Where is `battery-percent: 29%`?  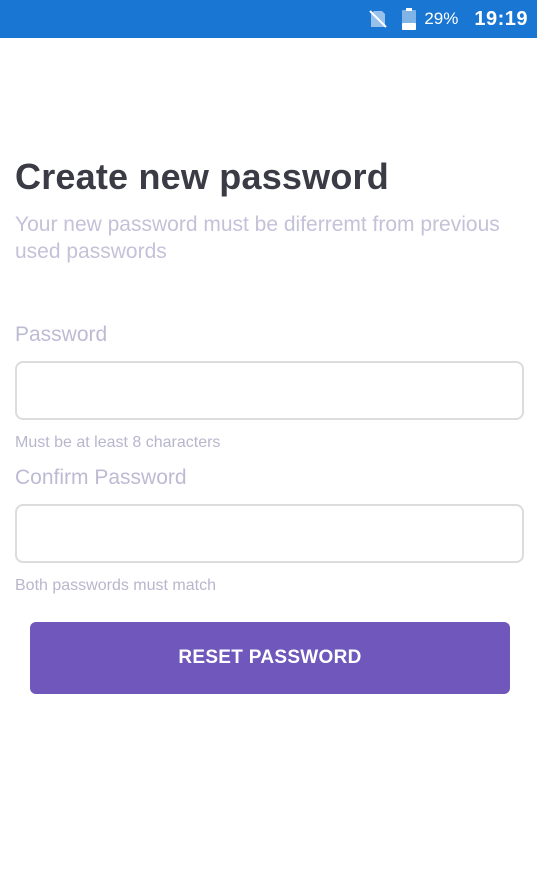 battery-percent: 29% is located at coordinates (441, 18).